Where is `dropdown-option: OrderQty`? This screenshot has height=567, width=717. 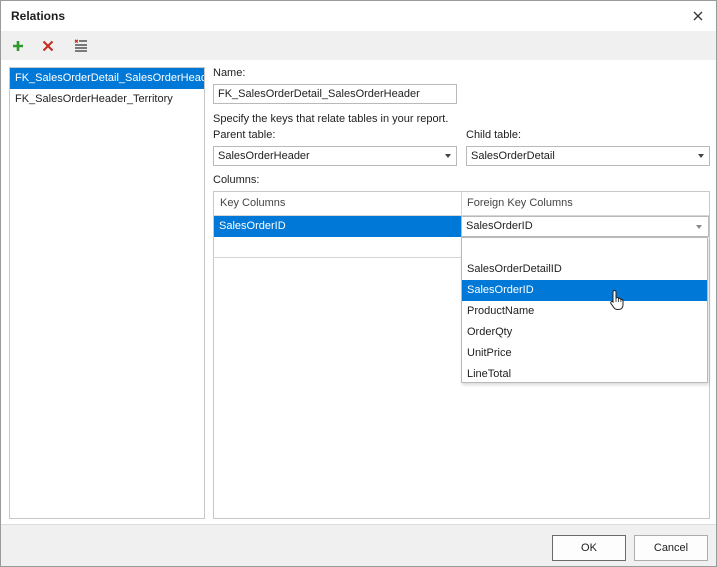
dropdown-option: OrderQty is located at coordinates (584, 332).